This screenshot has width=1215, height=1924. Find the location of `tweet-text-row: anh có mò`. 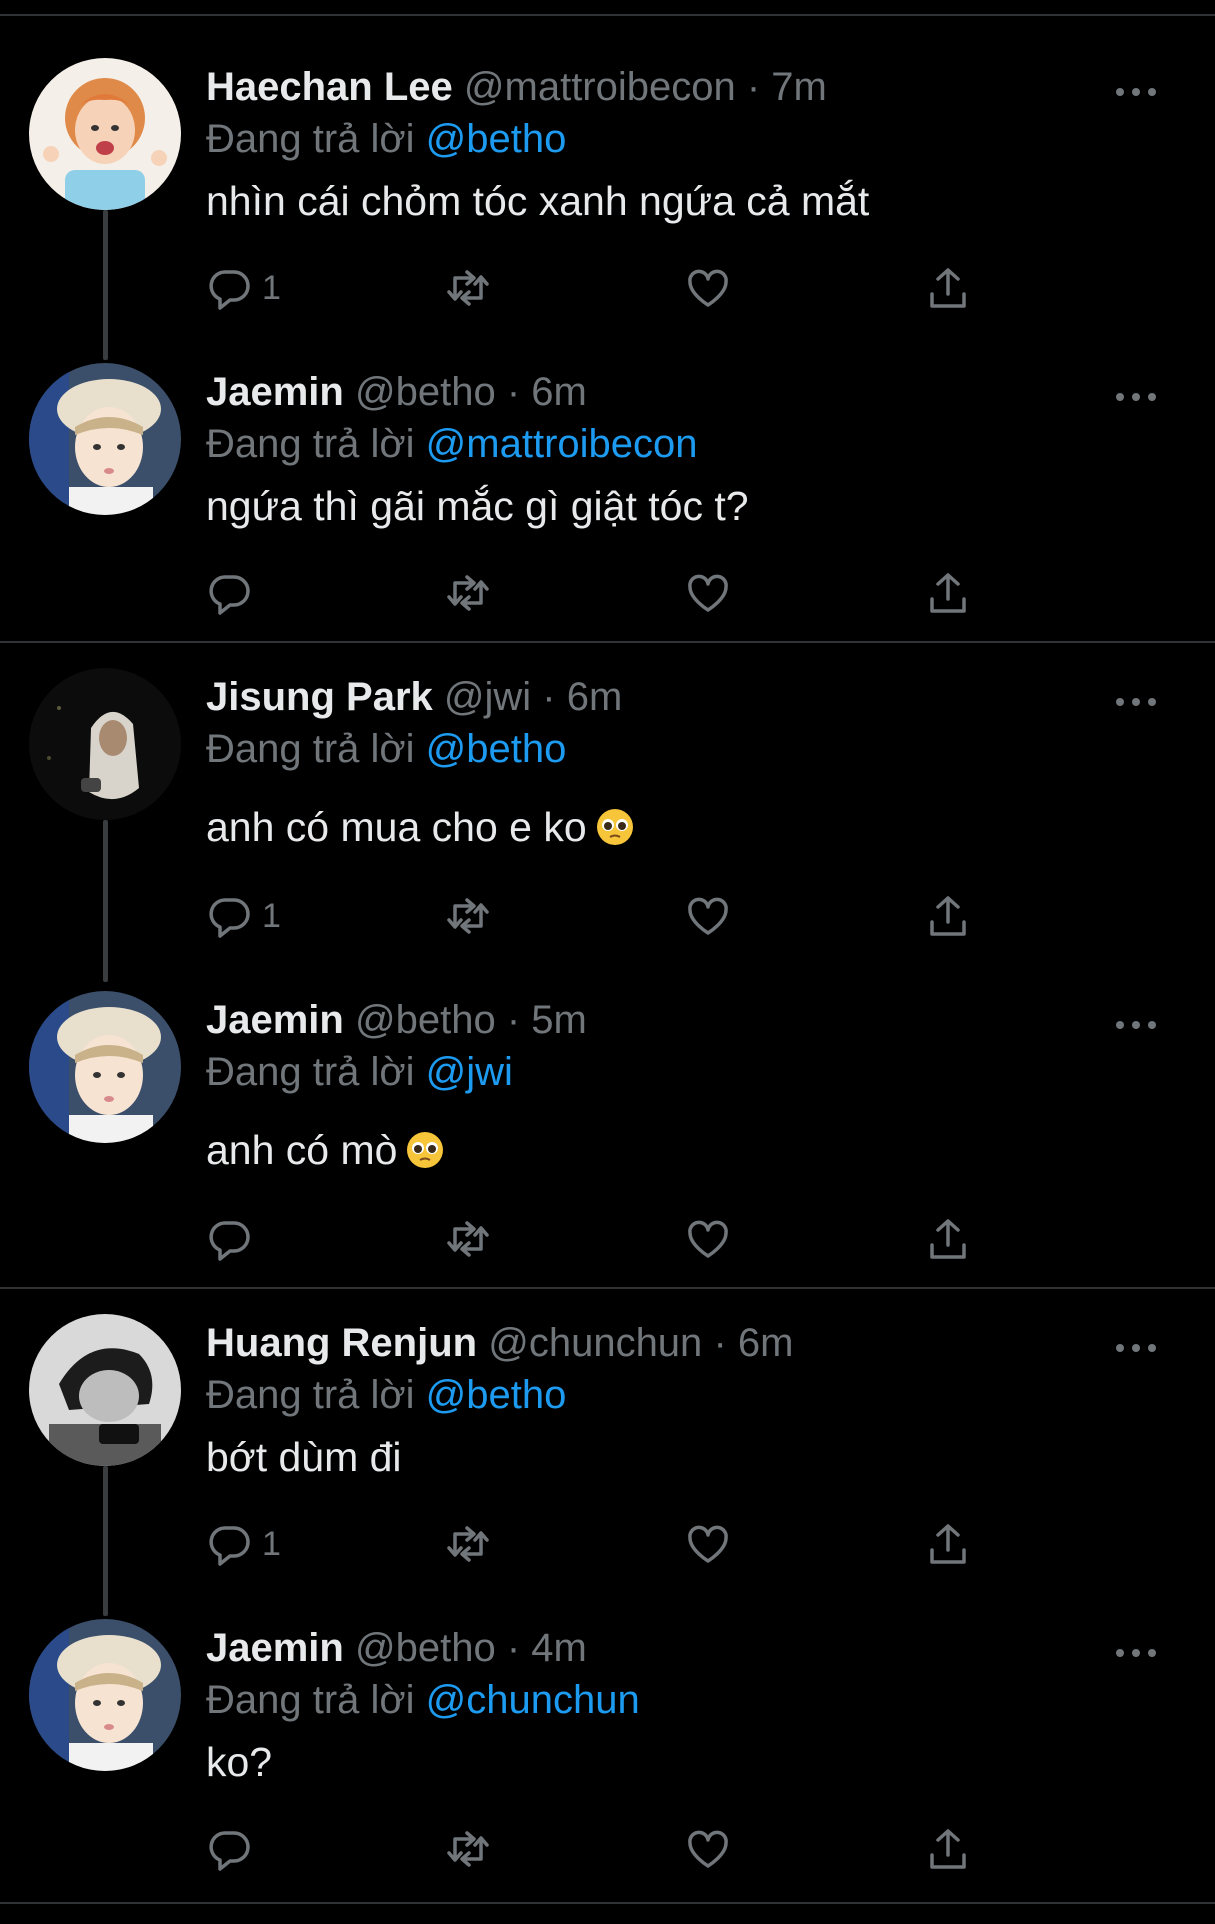

tweet-text-row: anh có mò is located at coordinates (325, 1150).